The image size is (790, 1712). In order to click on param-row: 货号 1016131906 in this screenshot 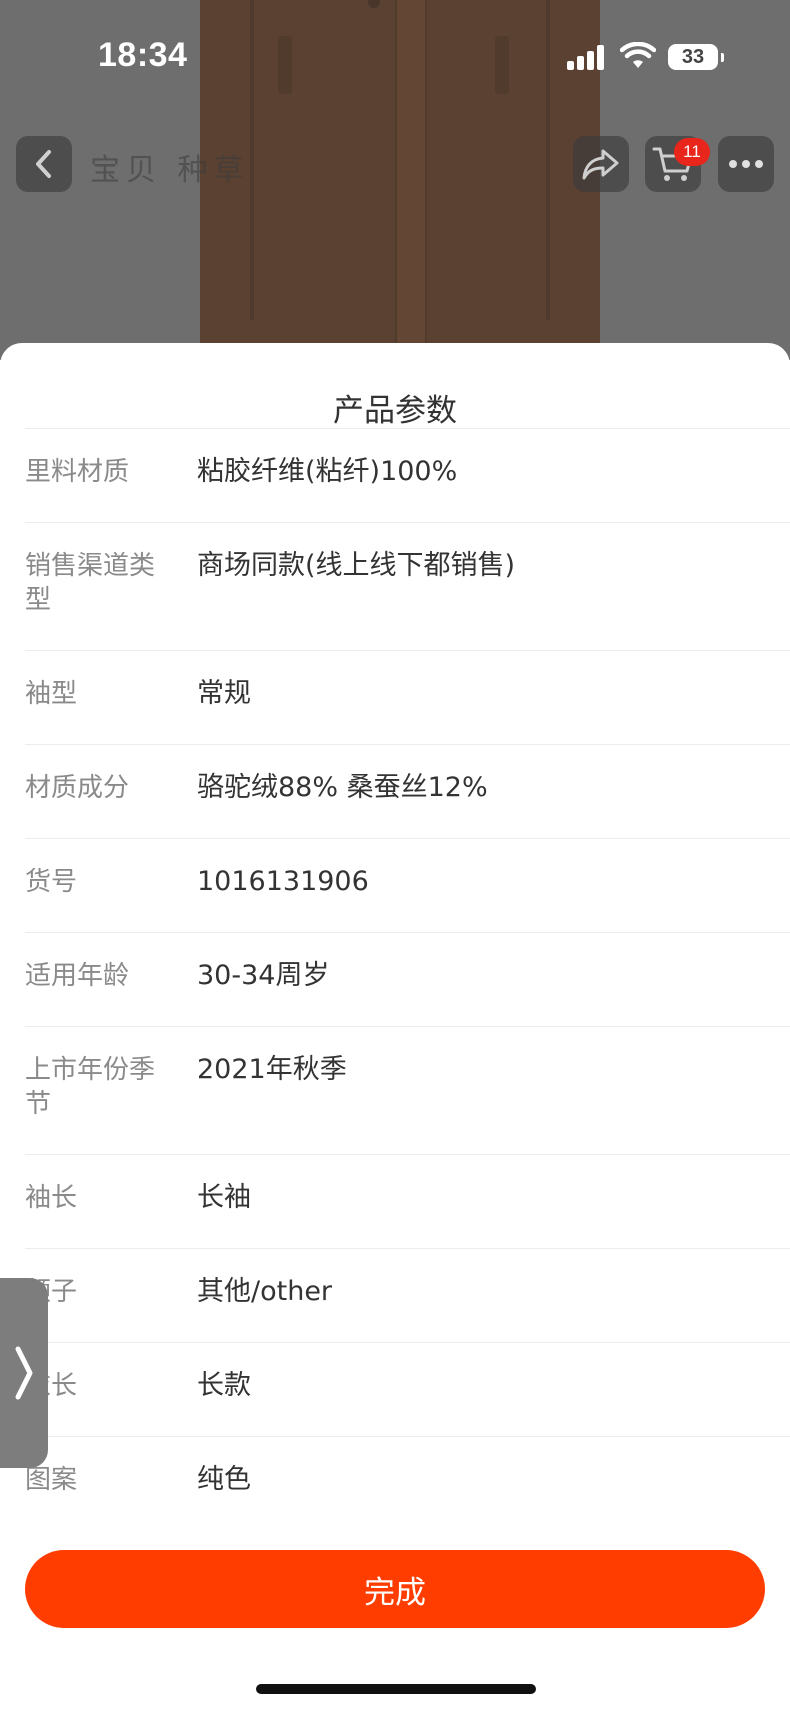, I will do `click(407, 885)`.